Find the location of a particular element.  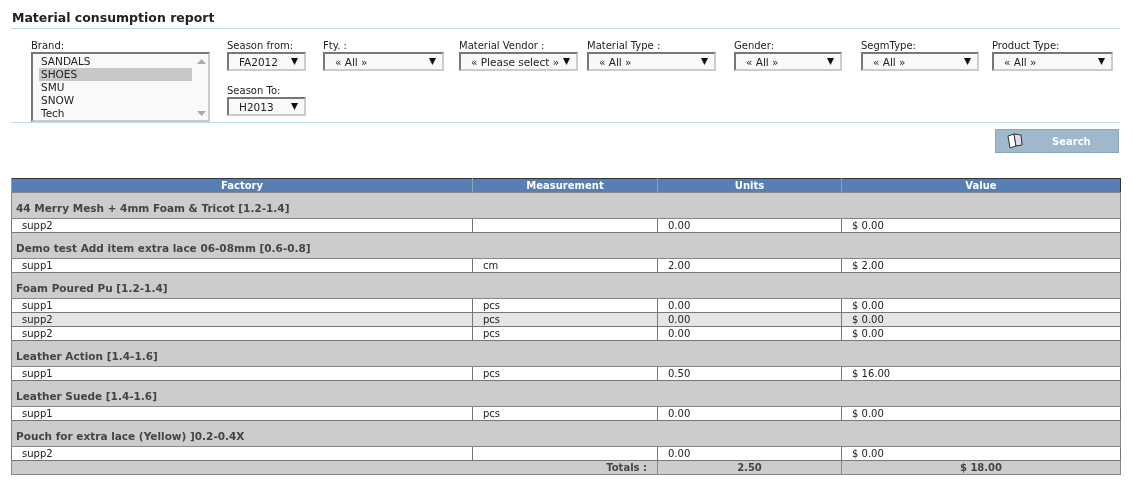

group-header: Foam Poured Pu [1.2-1.4] is located at coordinates (566, 285).